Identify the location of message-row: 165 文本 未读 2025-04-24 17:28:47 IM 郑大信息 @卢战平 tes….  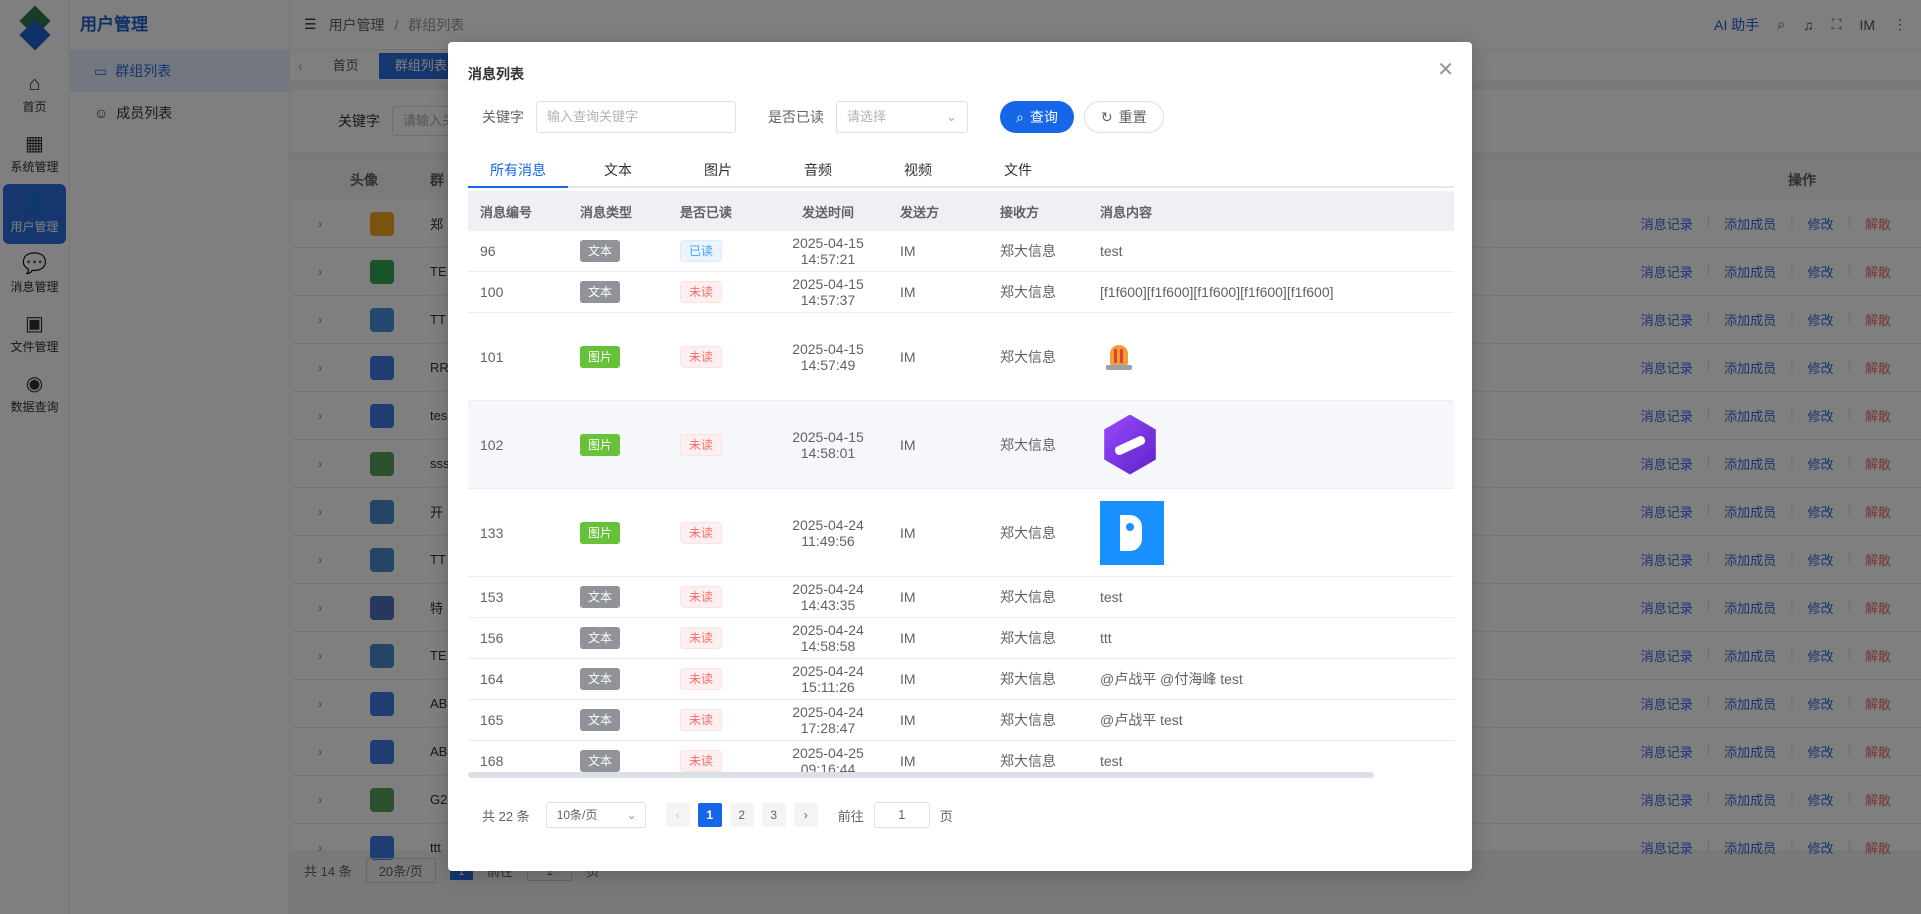
(961, 720).